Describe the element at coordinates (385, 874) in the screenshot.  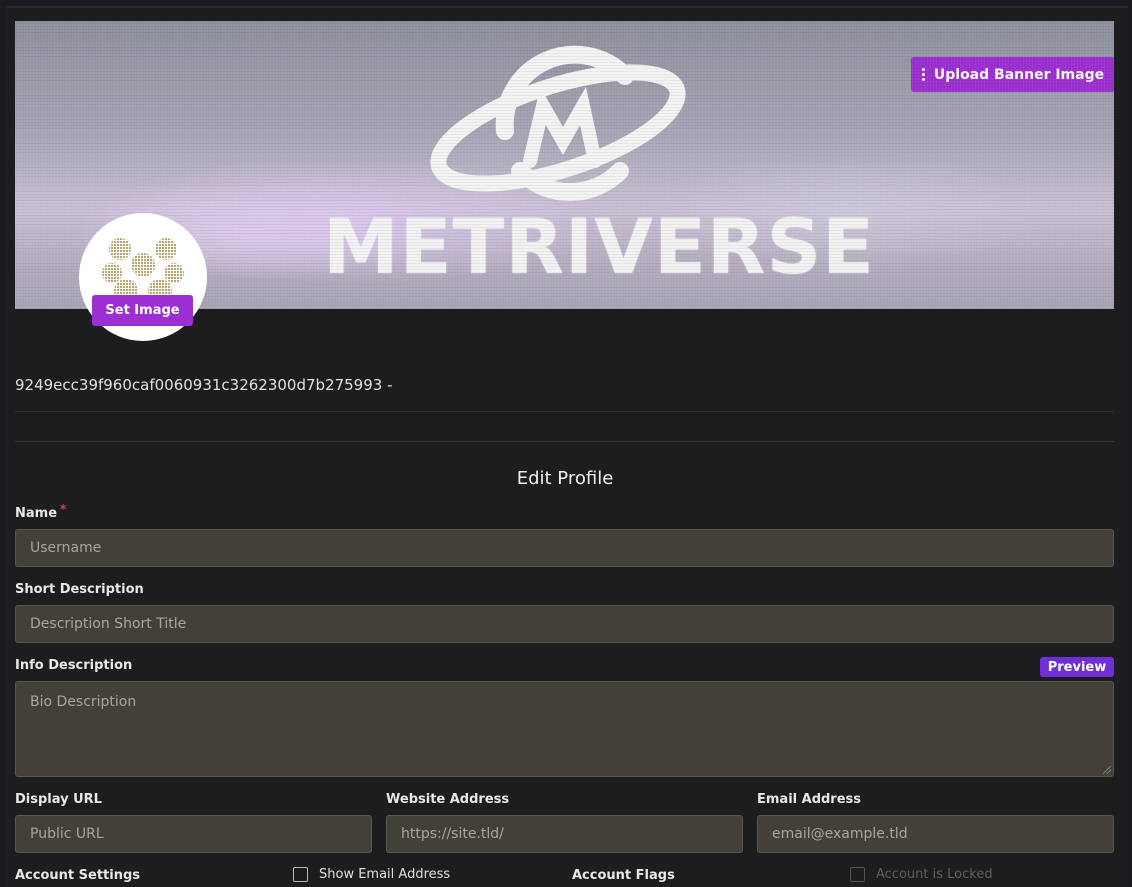
I see `show-email-label: Show Email Address` at that location.